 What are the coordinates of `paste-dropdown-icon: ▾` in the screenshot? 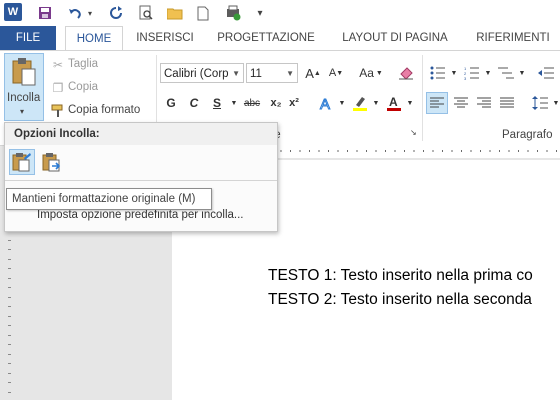 It's located at (22, 111).